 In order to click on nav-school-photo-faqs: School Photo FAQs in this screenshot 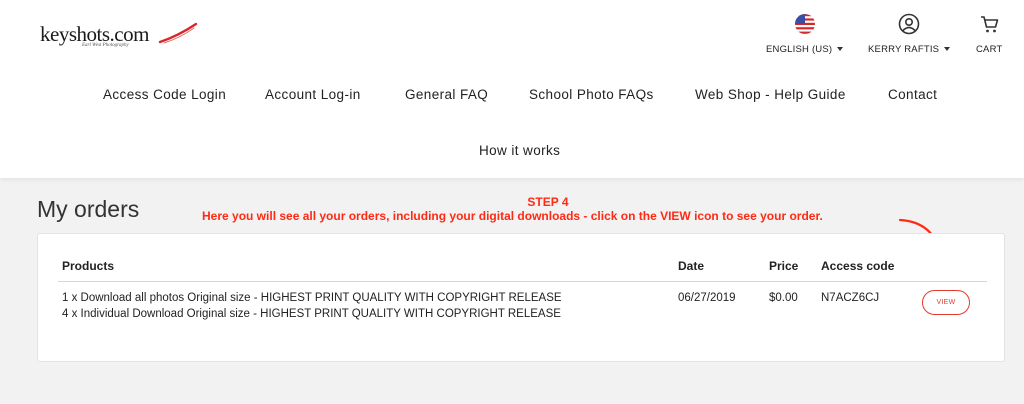, I will do `click(591, 94)`.